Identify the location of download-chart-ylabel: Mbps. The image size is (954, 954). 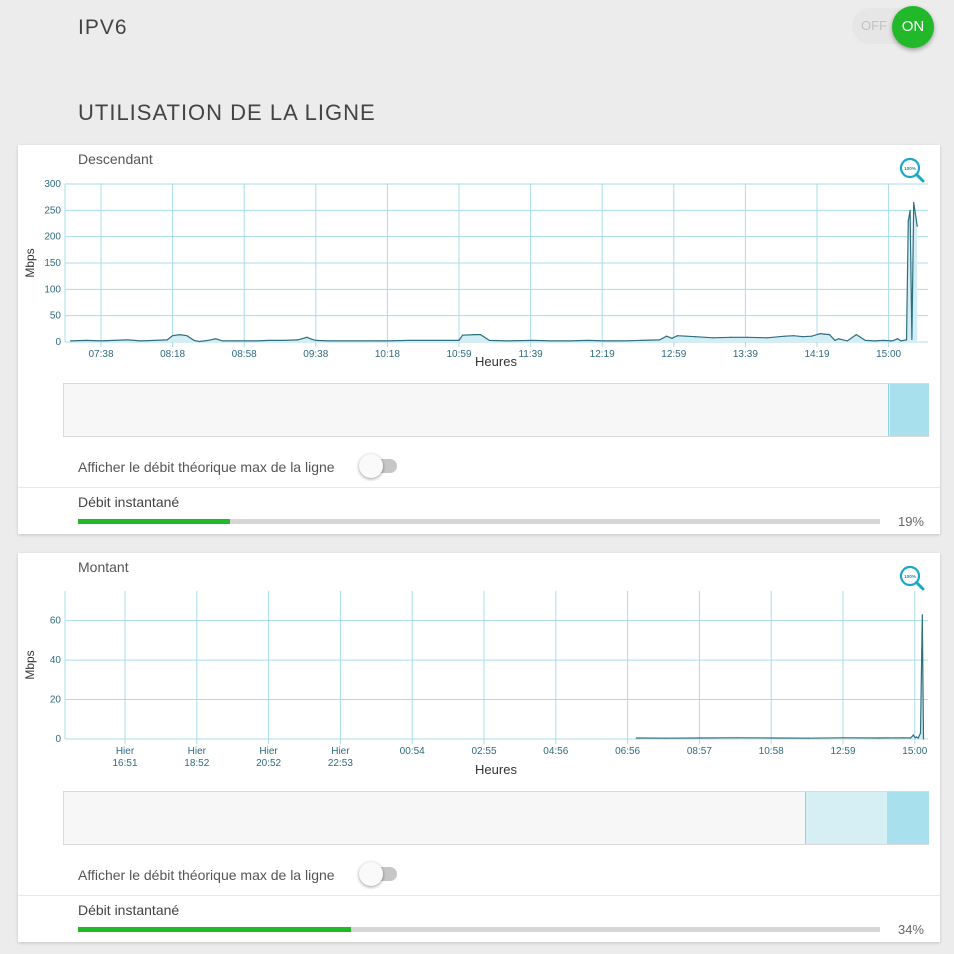
(30, 262).